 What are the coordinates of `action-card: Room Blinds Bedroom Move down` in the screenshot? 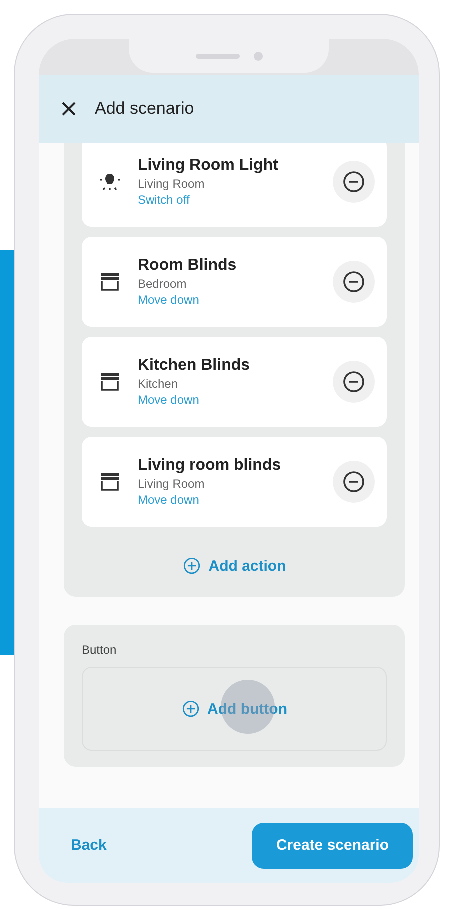 It's located at (234, 282).